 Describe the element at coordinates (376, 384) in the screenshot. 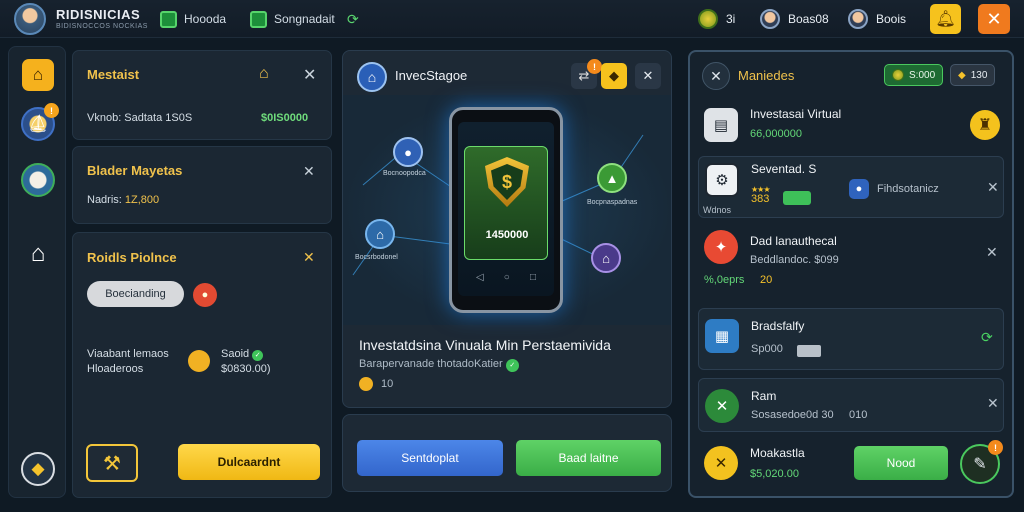

I see `count-row: 10` at that location.